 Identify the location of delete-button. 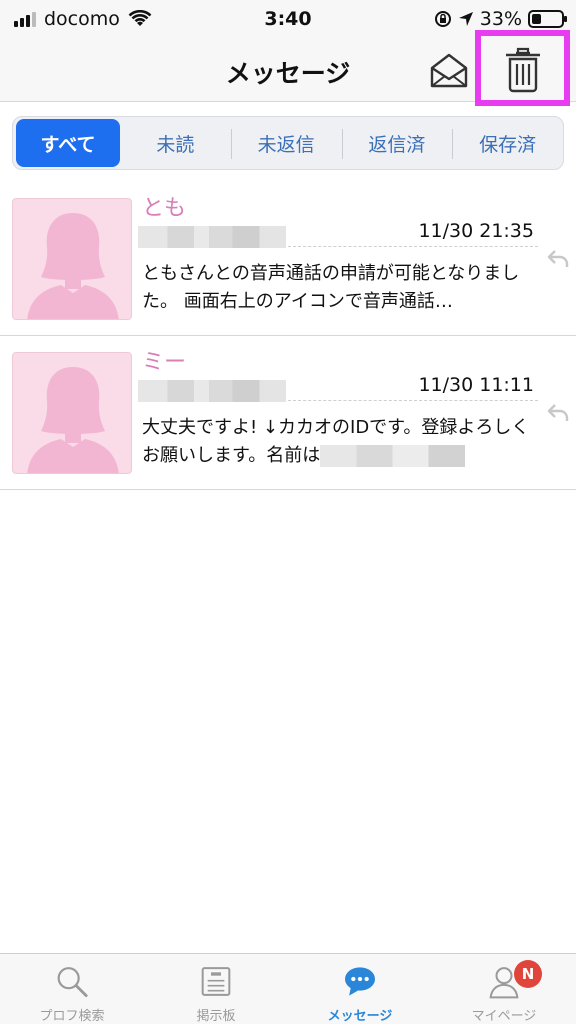
(523, 70).